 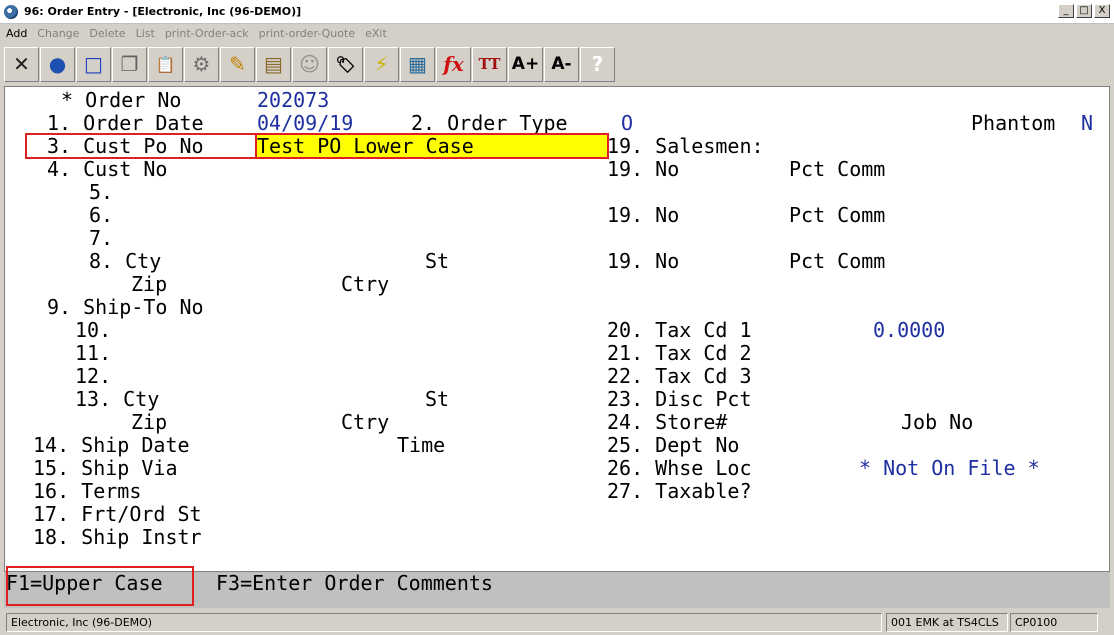 What do you see at coordinates (145, 33) in the screenshot?
I see `menu-list: List` at bounding box center [145, 33].